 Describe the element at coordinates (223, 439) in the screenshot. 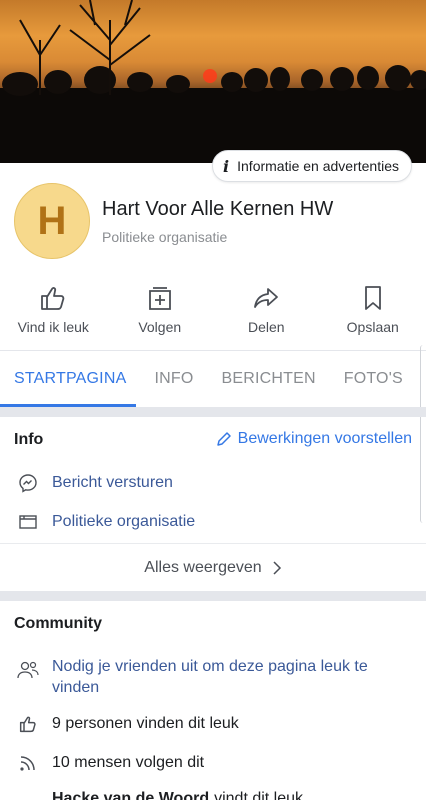

I see `pencil-icon` at that location.